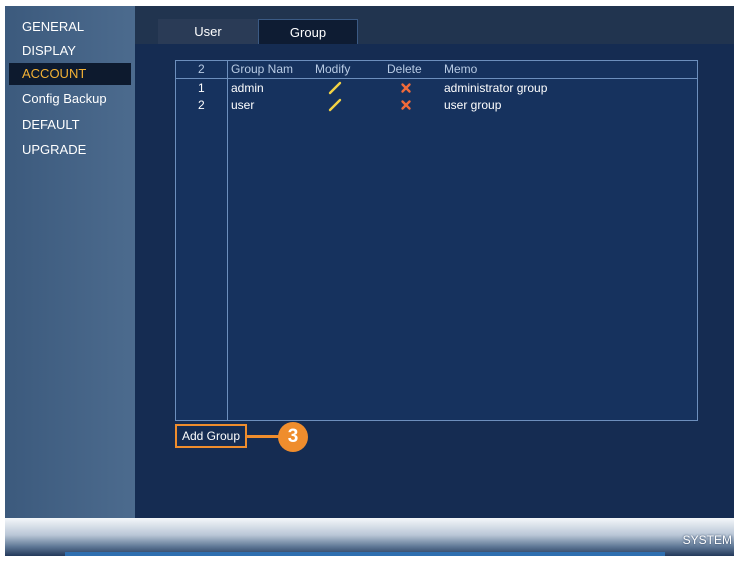  Describe the element at coordinates (70, 99) in the screenshot. I see `sidebar-item-config-backup: Config Backup` at that location.